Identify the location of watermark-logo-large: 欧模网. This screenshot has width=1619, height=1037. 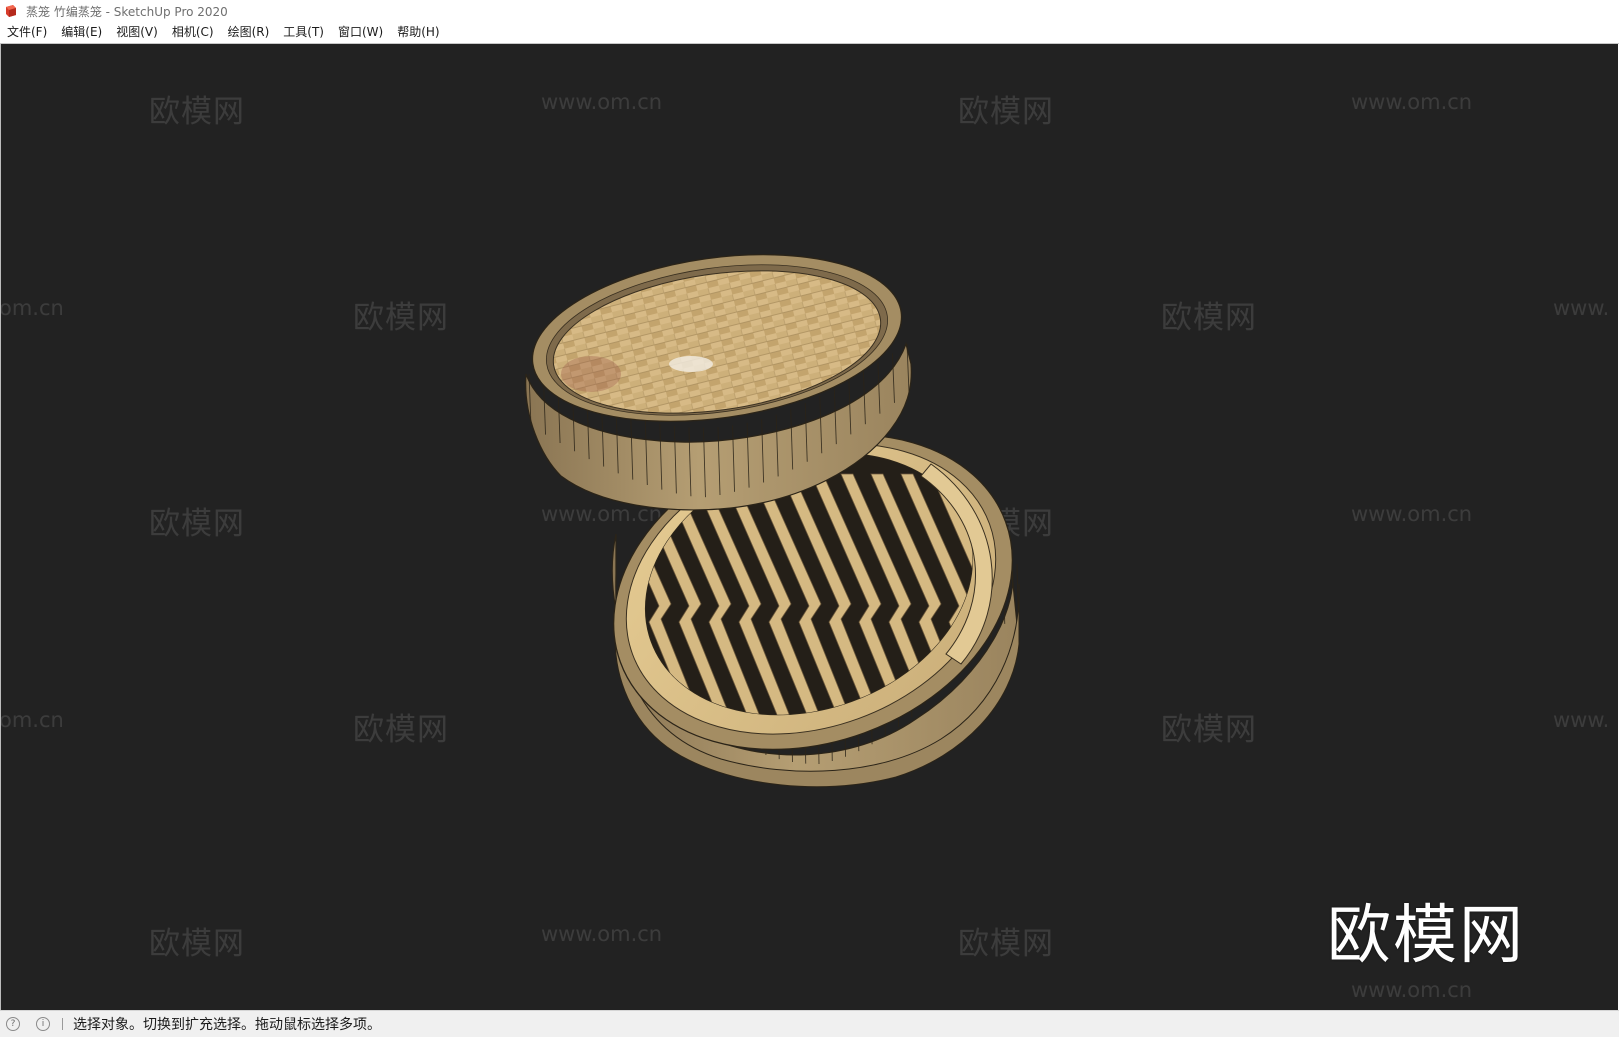
(1426, 936).